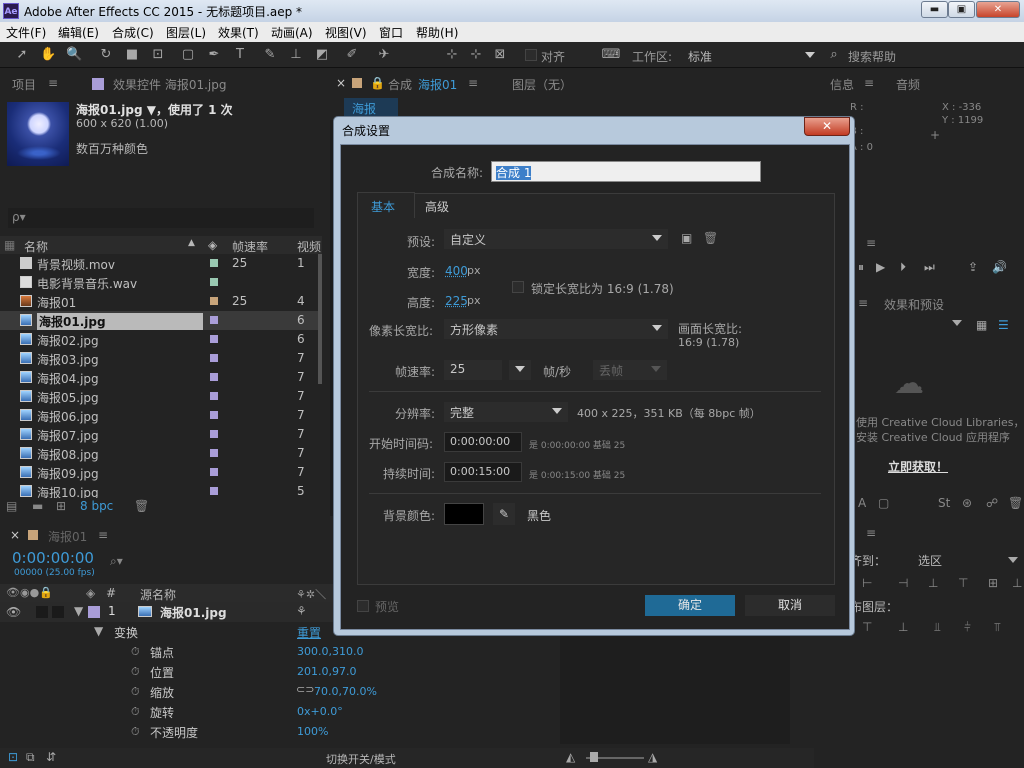 This screenshot has height=768, width=1024. I want to click on selection-tool-icon: ➚, so click(22, 55).